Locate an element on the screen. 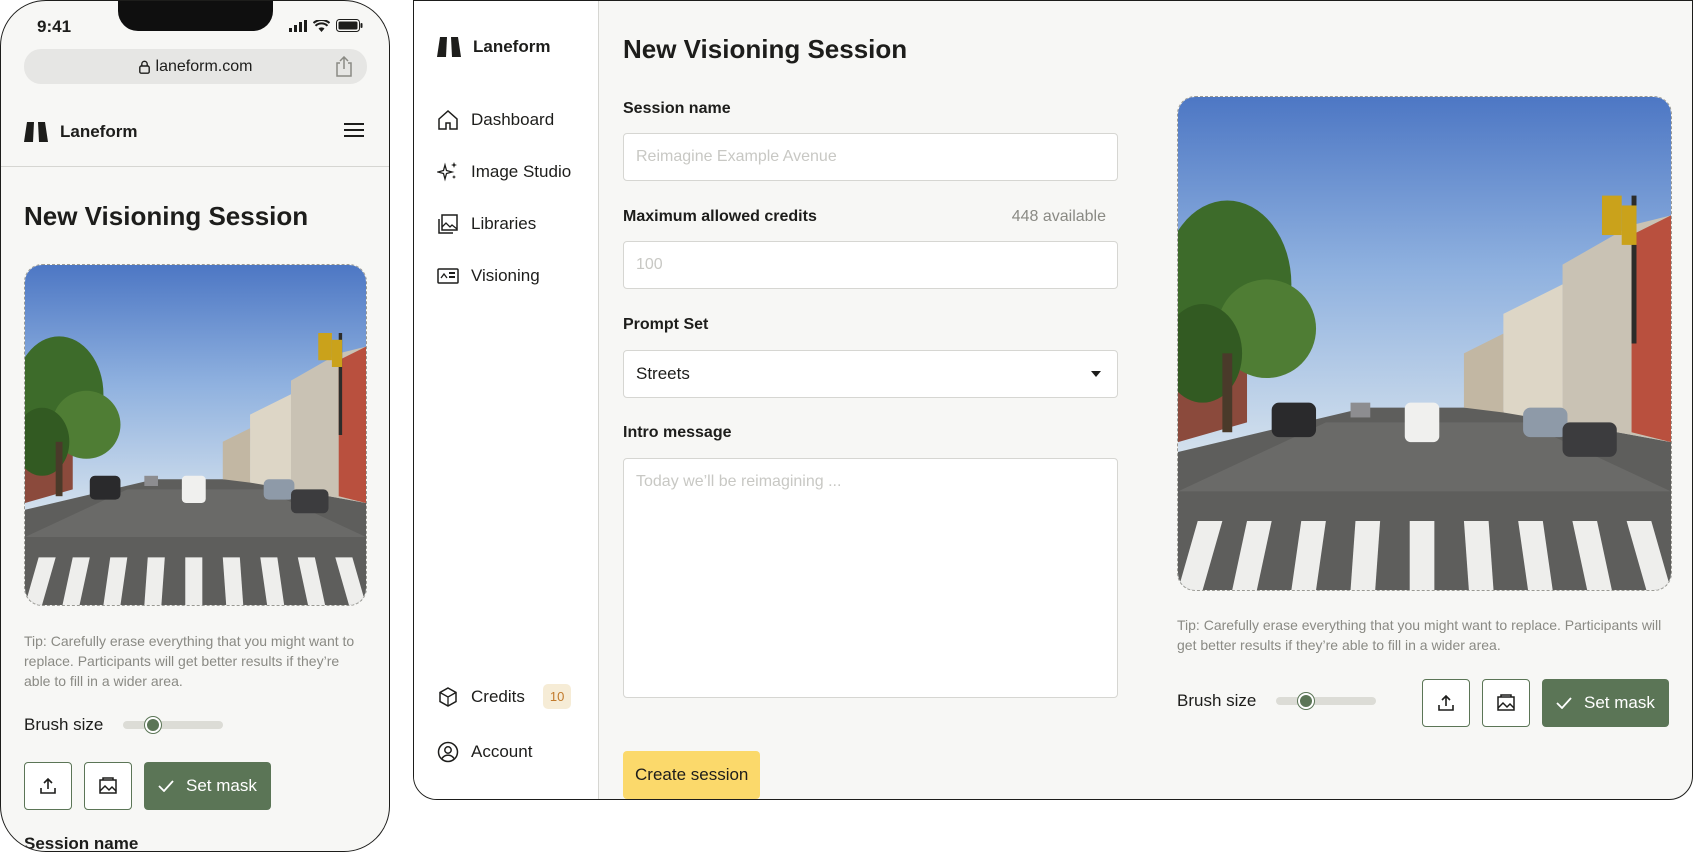 The height and width of the screenshot is (852, 1693). session-name-input is located at coordinates (870, 157).